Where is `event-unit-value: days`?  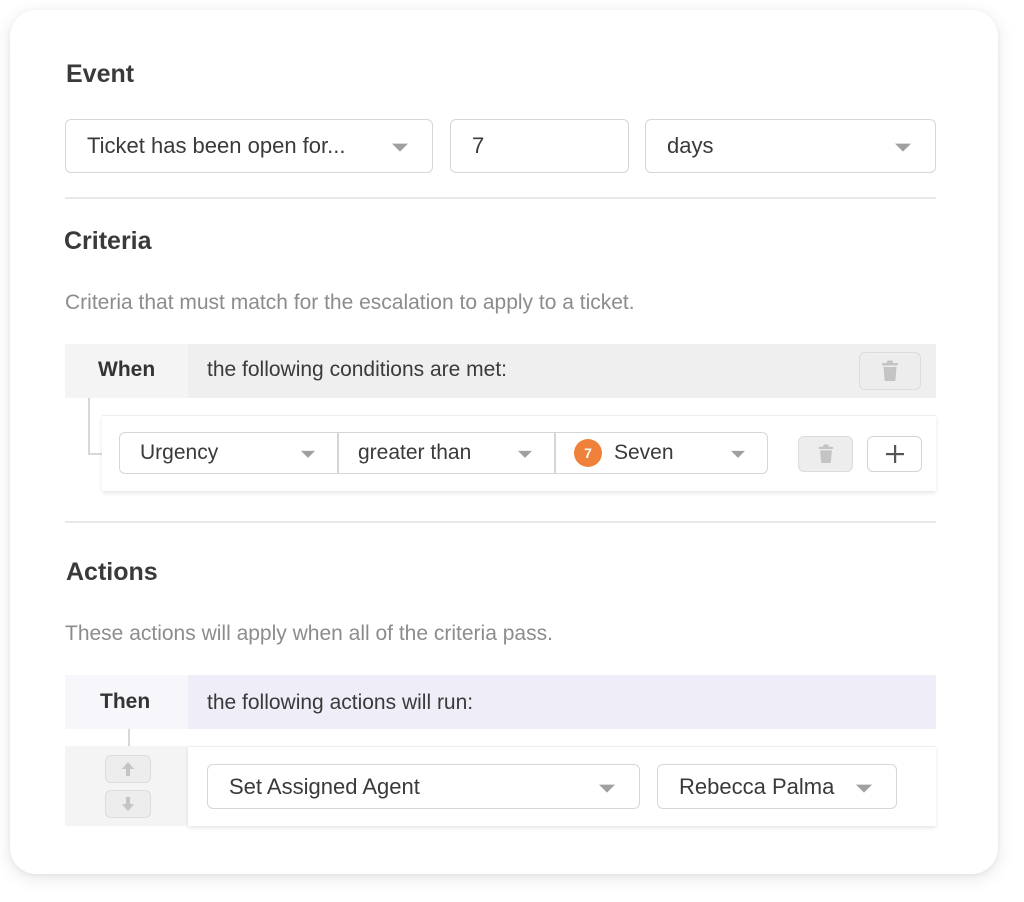 event-unit-value: days is located at coordinates (690, 145).